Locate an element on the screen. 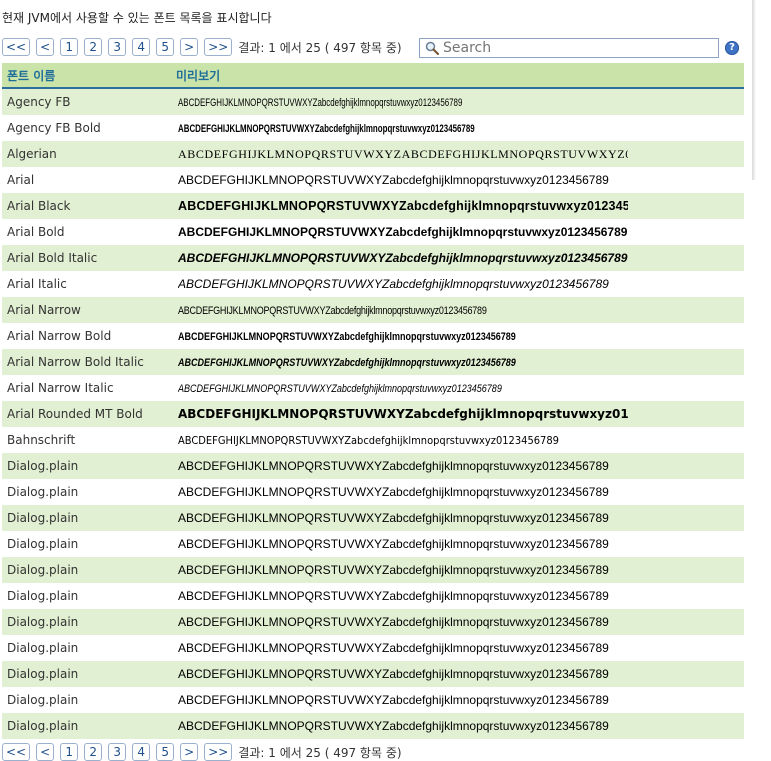 The image size is (771, 761). page-description: 현재 JVM에서 사용할 수 있는 폰트 목록을 표시합니다 is located at coordinates (137, 18).